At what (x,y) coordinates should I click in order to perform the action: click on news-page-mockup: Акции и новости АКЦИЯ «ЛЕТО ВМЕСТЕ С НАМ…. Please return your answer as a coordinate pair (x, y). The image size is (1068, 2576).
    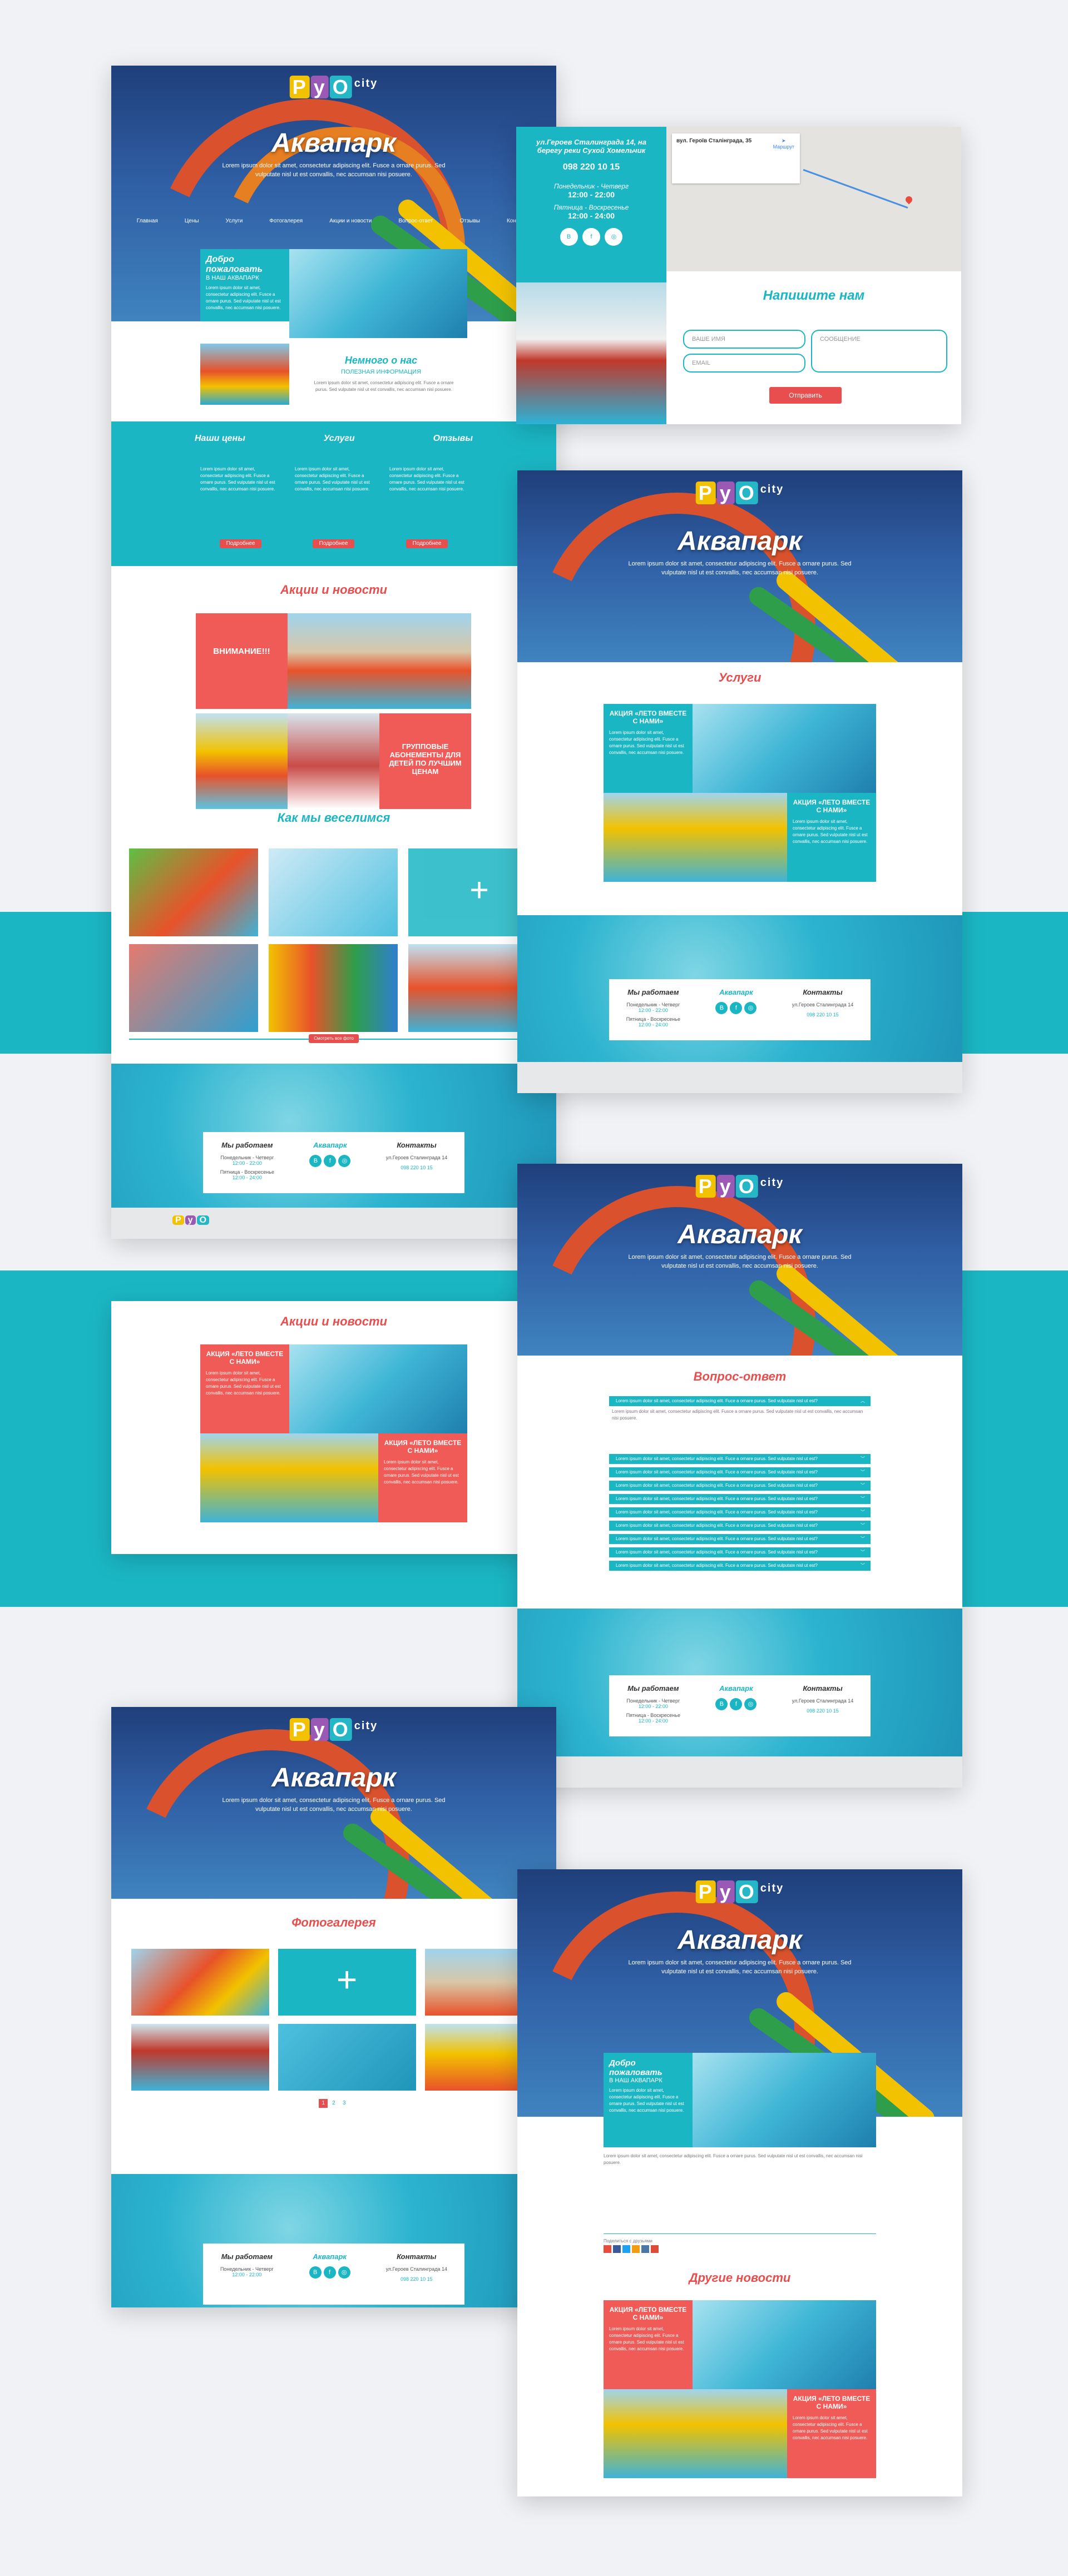
    Looking at the image, I should click on (333, 1427).